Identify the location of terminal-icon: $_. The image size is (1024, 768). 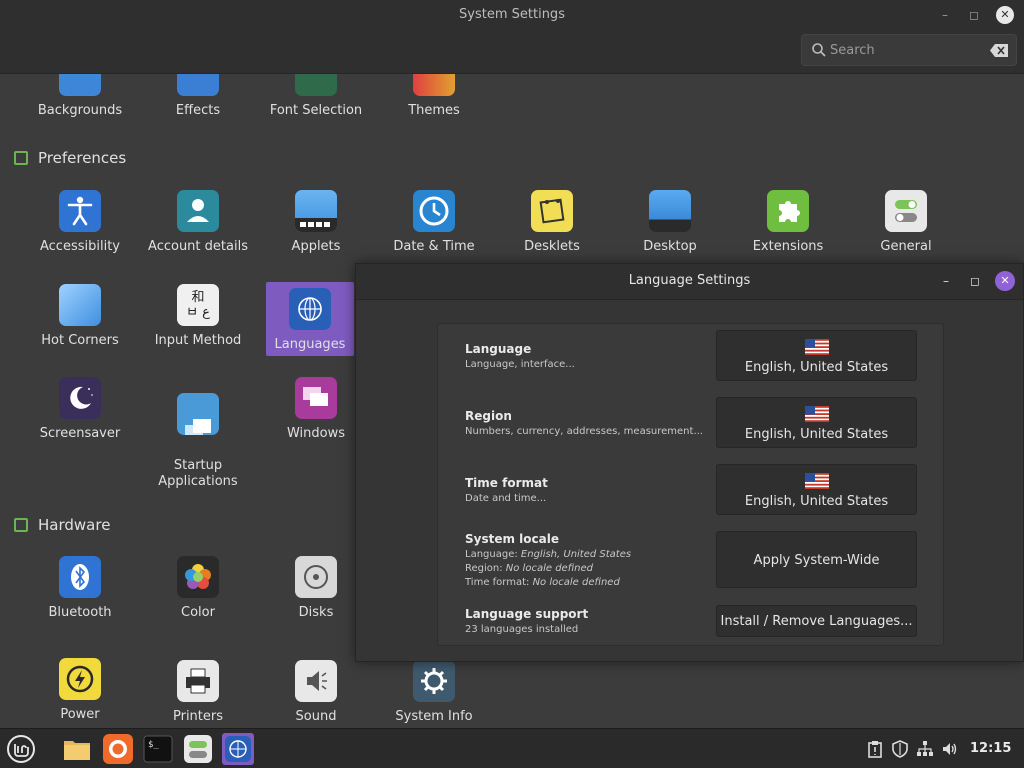
(158, 749).